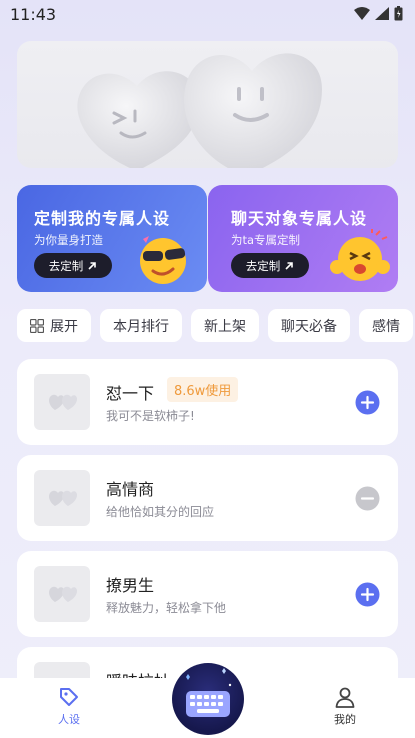 This screenshot has width=415, height=738. I want to click on status-icons, so click(378, 13).